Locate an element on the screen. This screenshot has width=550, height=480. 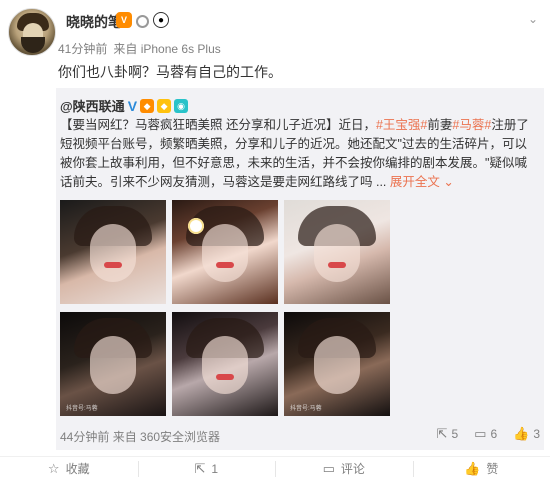
vip-badge-icon: V is located at coordinates (124, 20).